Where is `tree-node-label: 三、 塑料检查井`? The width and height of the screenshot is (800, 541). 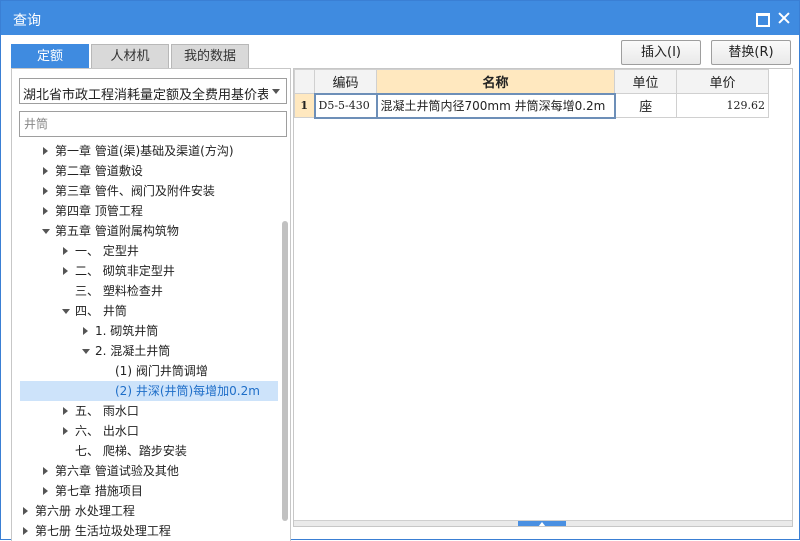 tree-node-label: 三、 塑料检查井 is located at coordinates (119, 291).